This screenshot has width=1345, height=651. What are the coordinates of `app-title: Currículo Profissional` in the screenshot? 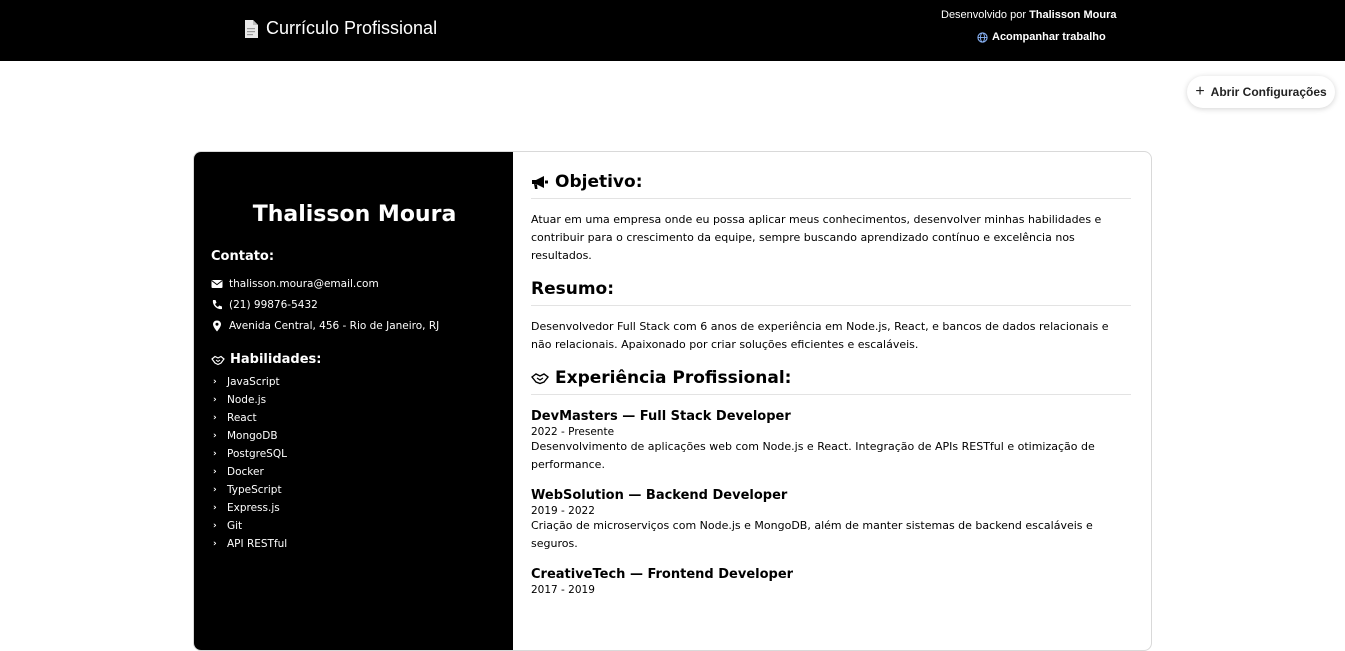 It's located at (352, 28).